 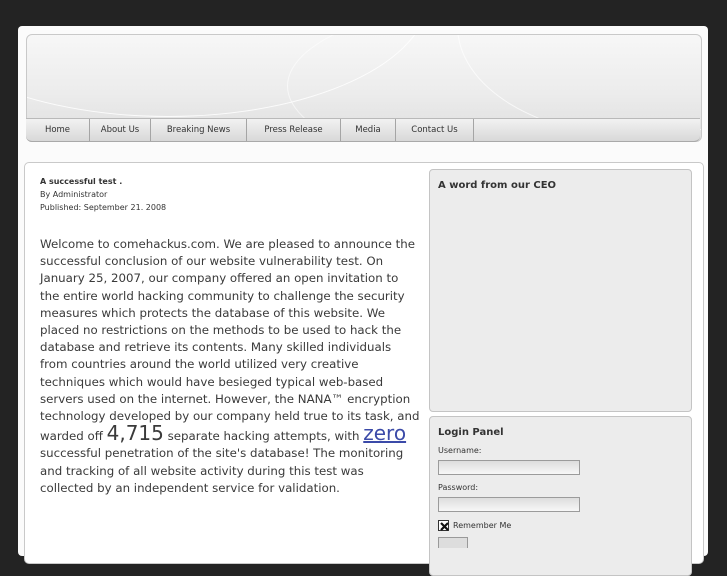 What do you see at coordinates (509, 467) in the screenshot?
I see `username-input` at bounding box center [509, 467].